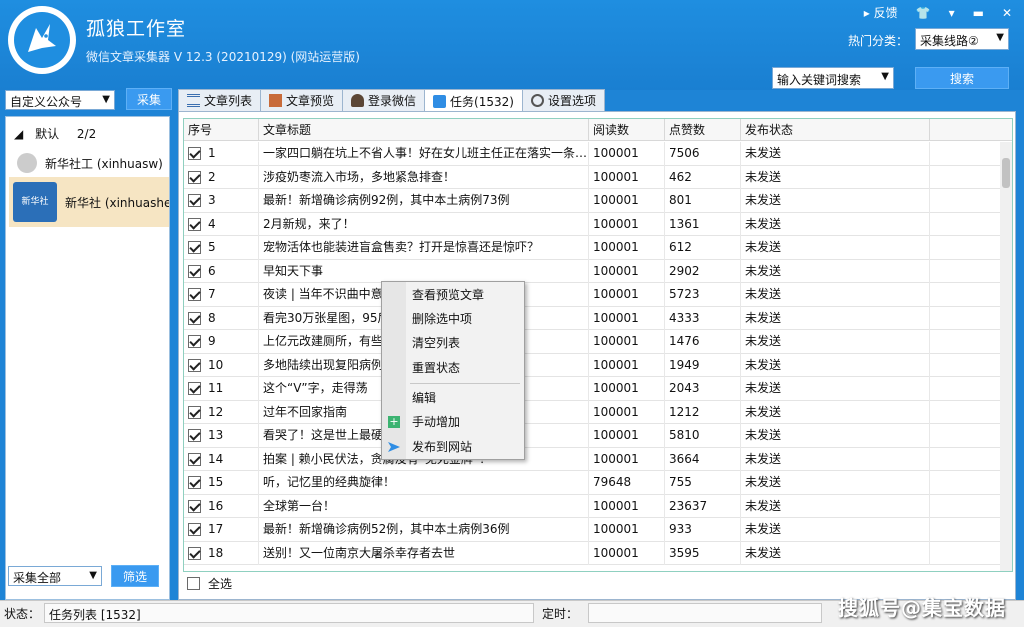 The width and height of the screenshot is (1024, 627). Describe the element at coordinates (703, 130) in the screenshot. I see `header-likes: 点赞数` at that location.